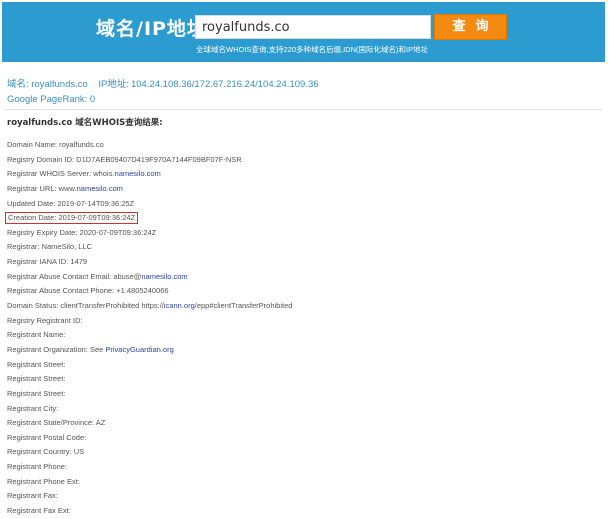  What do you see at coordinates (55, 144) in the screenshot?
I see `whois-record-text: Domain Name: royalfunds.co` at bounding box center [55, 144].